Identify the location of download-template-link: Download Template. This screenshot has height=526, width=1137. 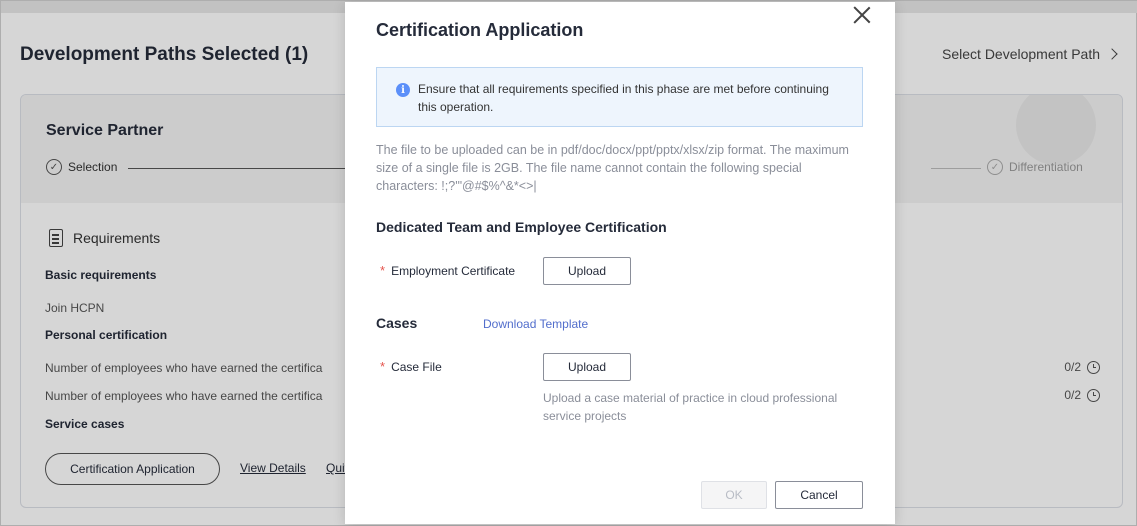
(535, 324).